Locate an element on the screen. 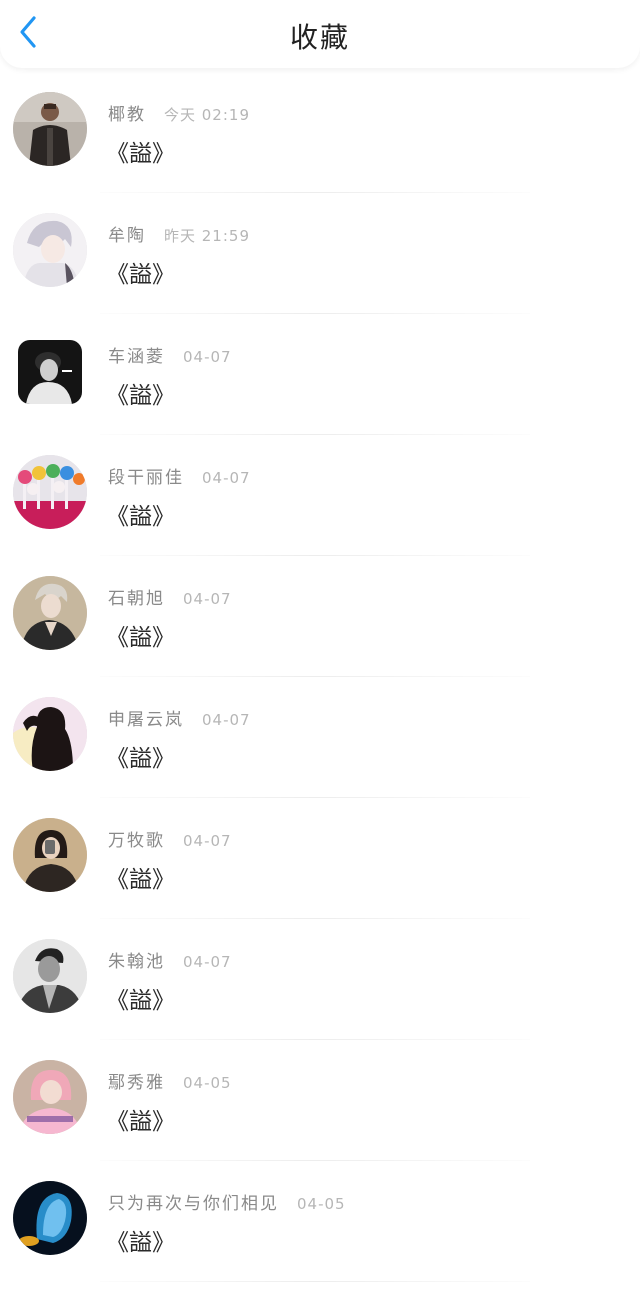  sender-name: 椰教 is located at coordinates (127, 115).